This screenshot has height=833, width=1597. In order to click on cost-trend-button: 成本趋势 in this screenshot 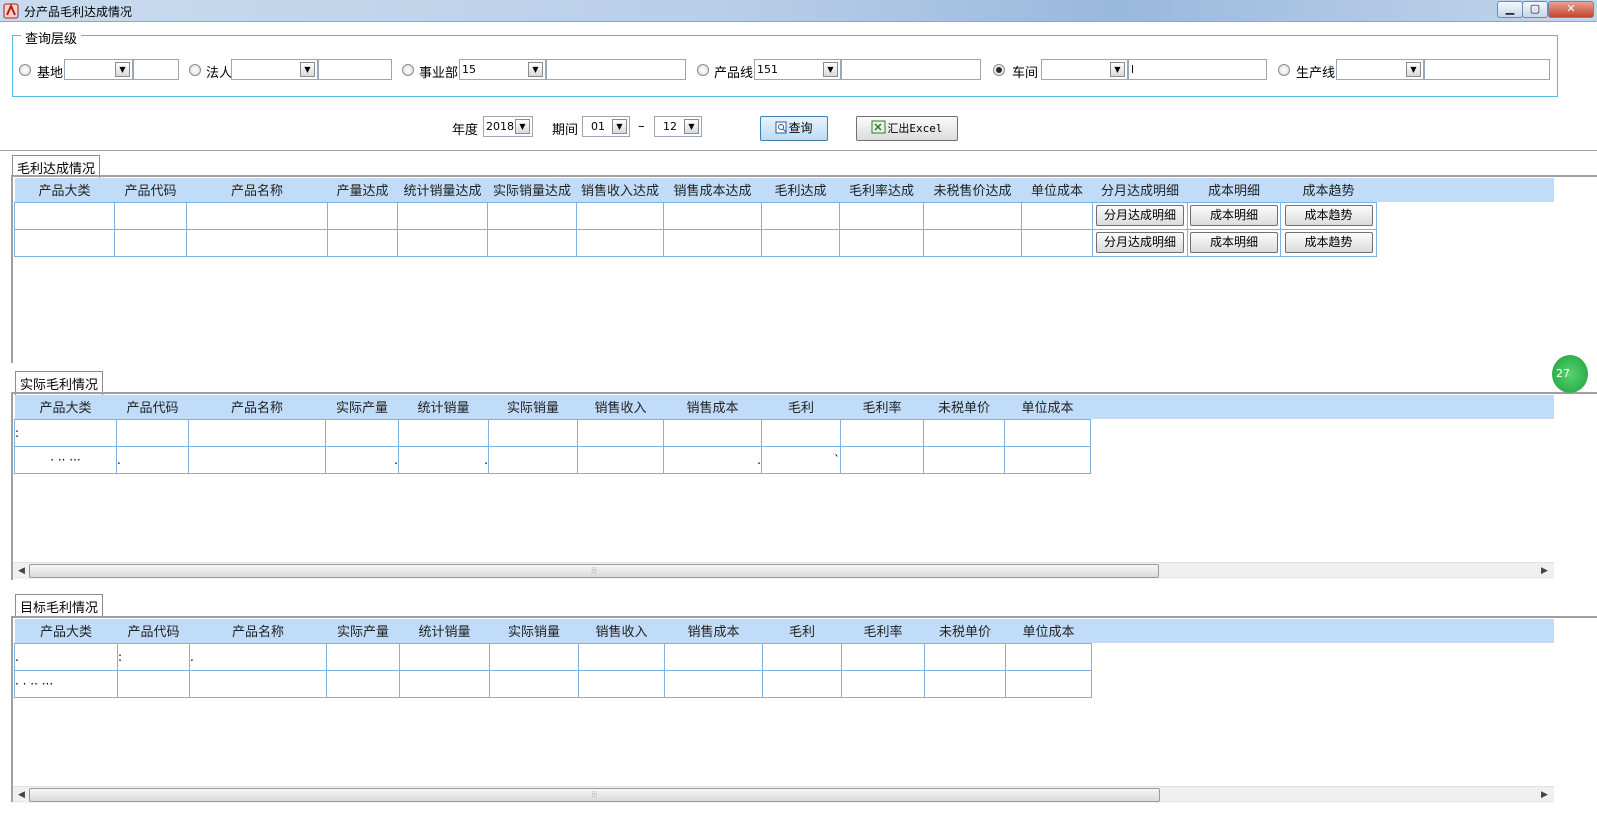, I will do `click(1328, 242)`.